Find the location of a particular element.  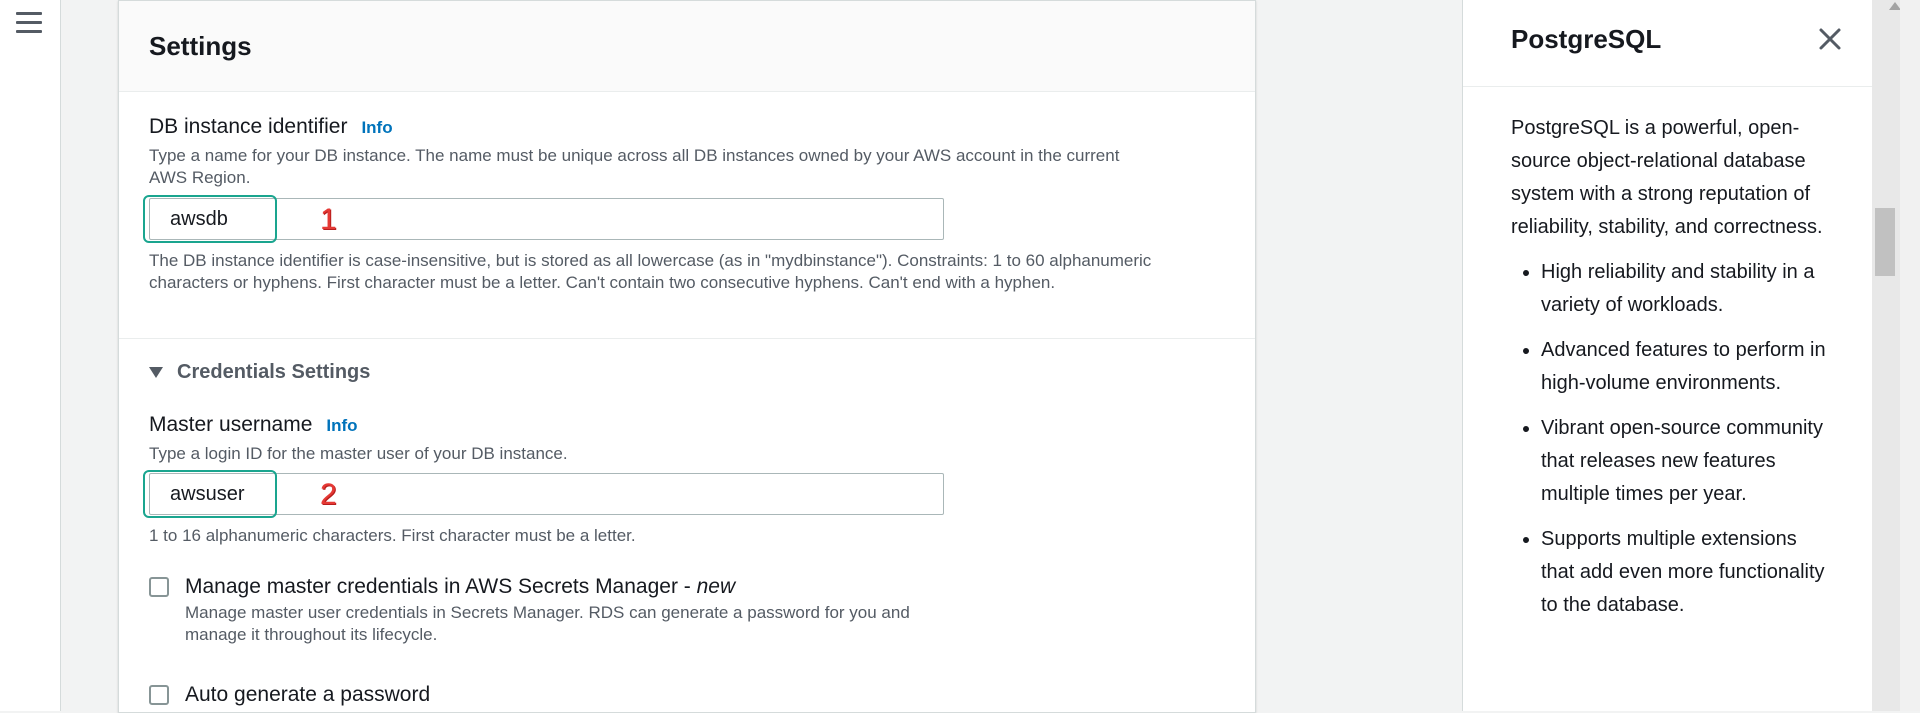

help-title: PostgreSQL is located at coordinates (1586, 39).